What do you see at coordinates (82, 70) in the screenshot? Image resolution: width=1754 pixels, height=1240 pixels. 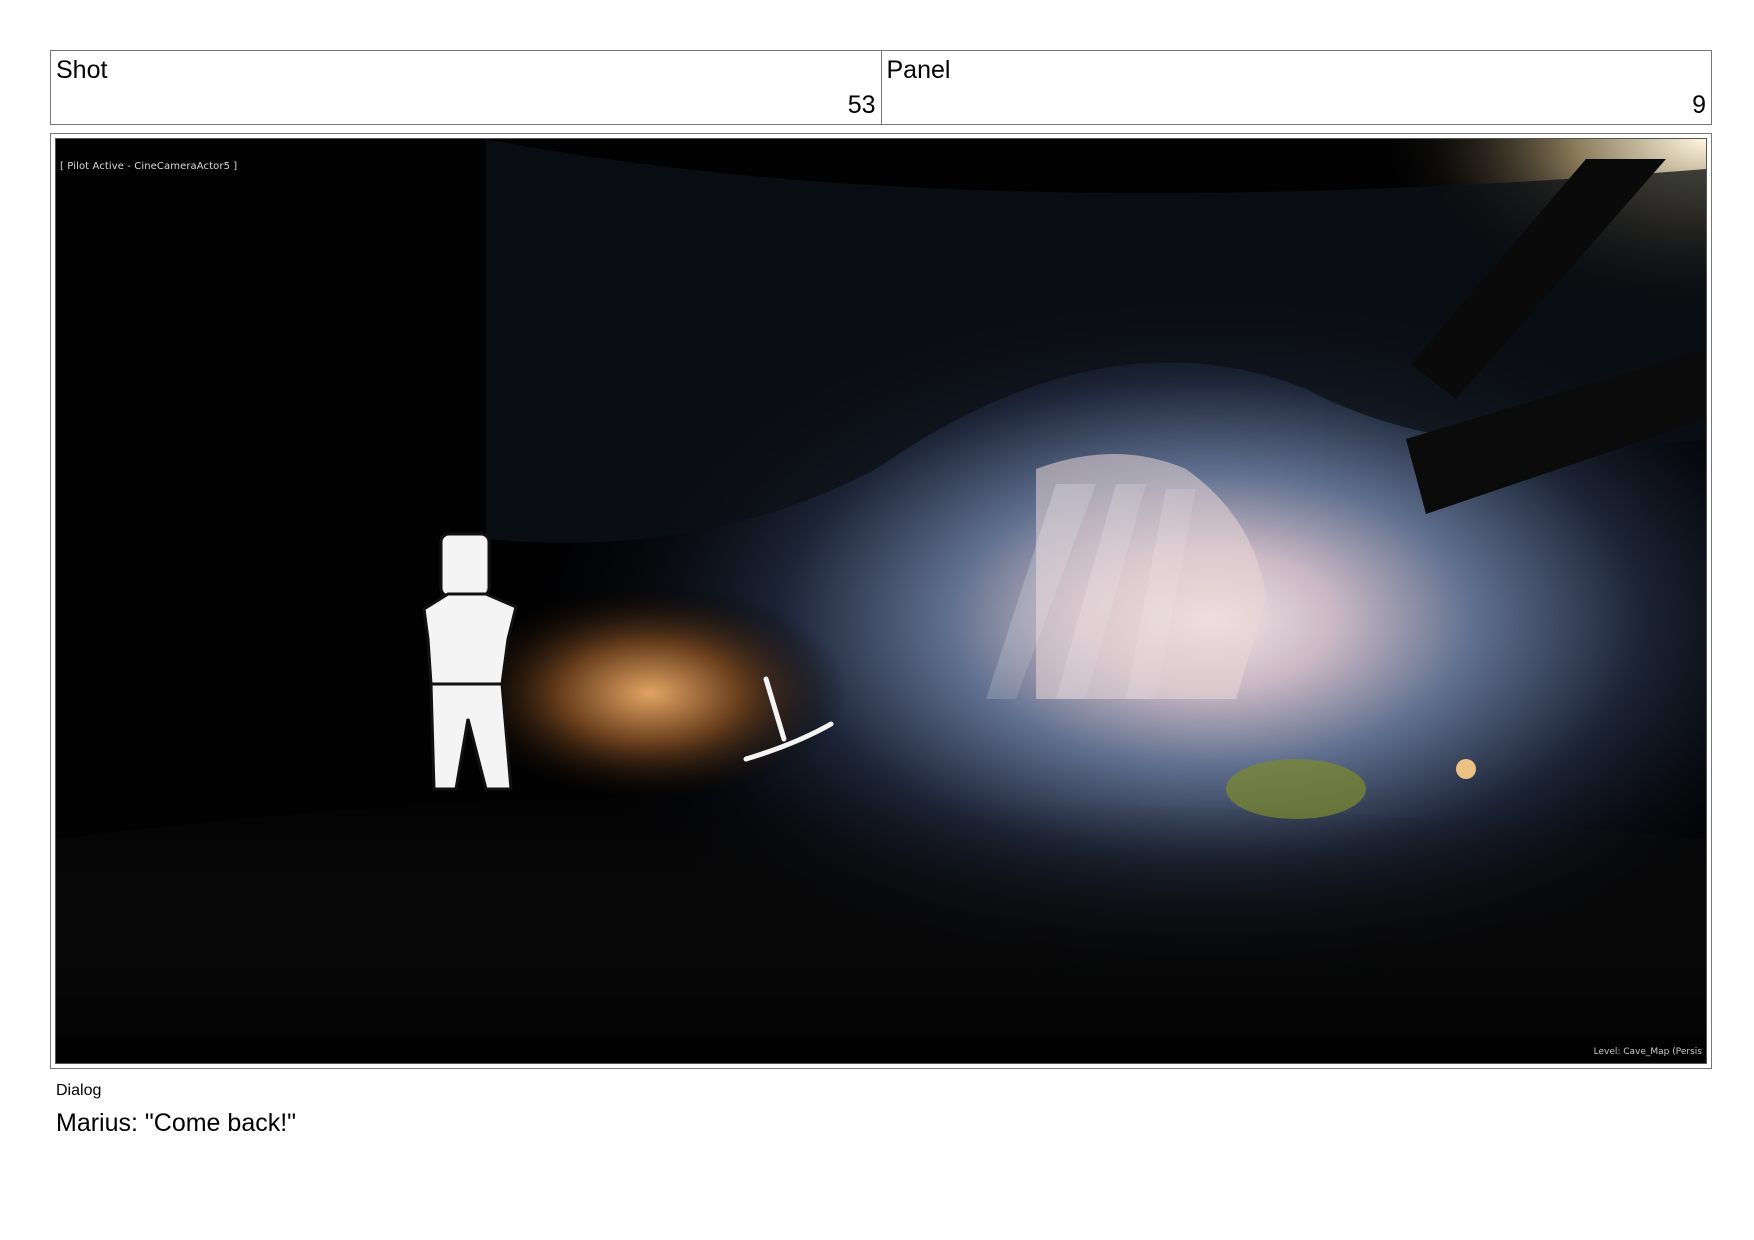 I see `shot-label: Shot` at bounding box center [82, 70].